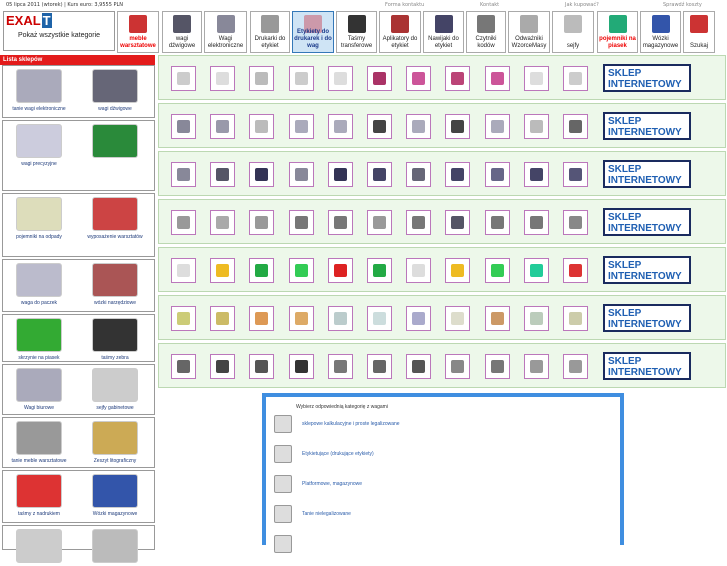  I want to click on shop-link: Wózki magazynowe, so click(115, 494).